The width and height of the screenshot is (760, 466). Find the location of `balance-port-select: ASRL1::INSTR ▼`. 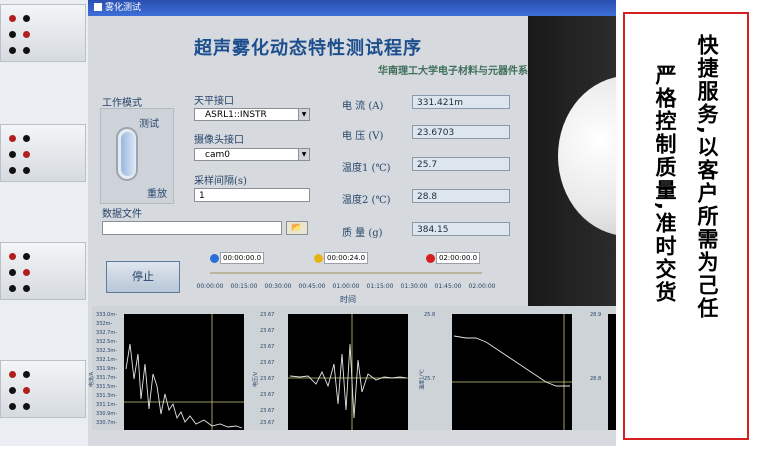

balance-port-select: ASRL1::INSTR ▼ is located at coordinates (252, 114).